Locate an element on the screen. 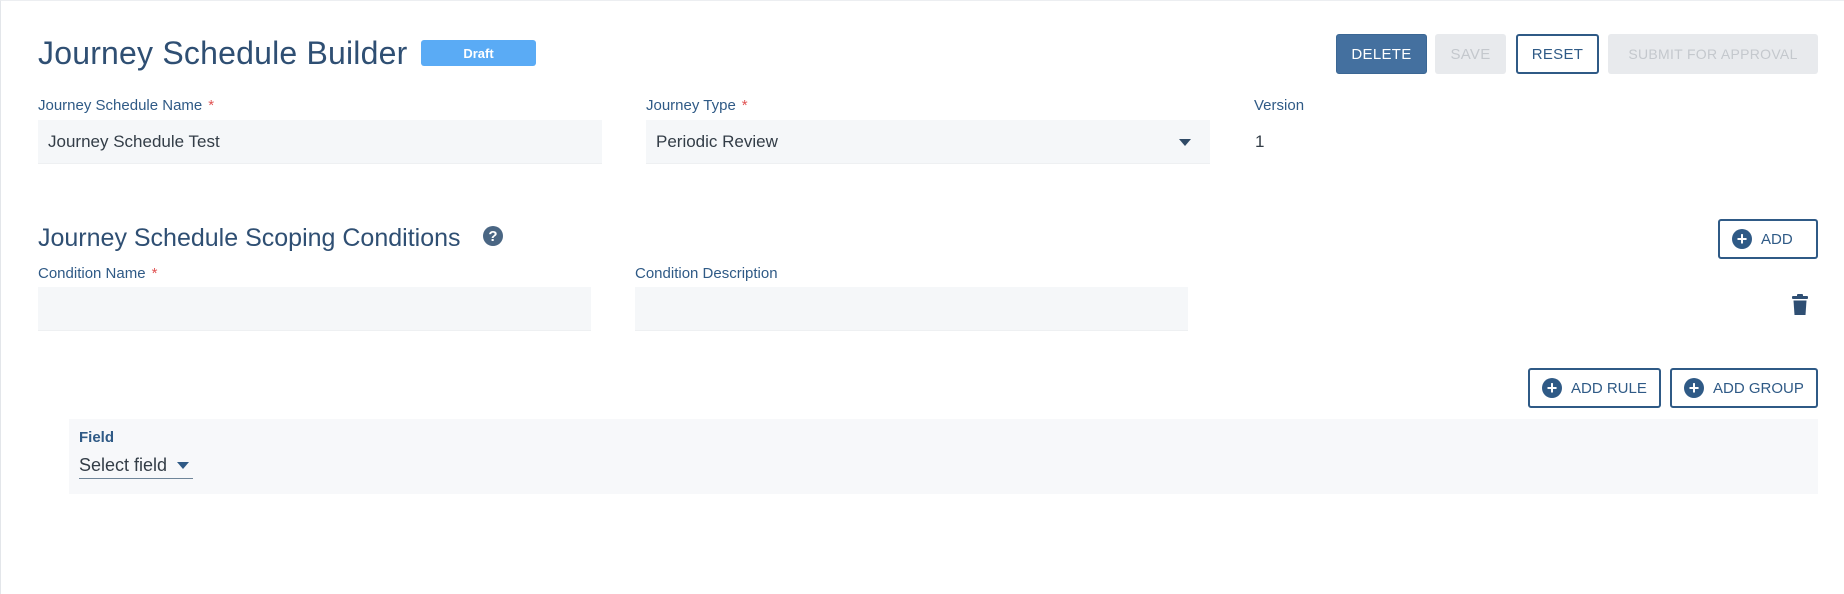 This screenshot has height=594, width=1844. add-condition-label: ADD is located at coordinates (1777, 239).